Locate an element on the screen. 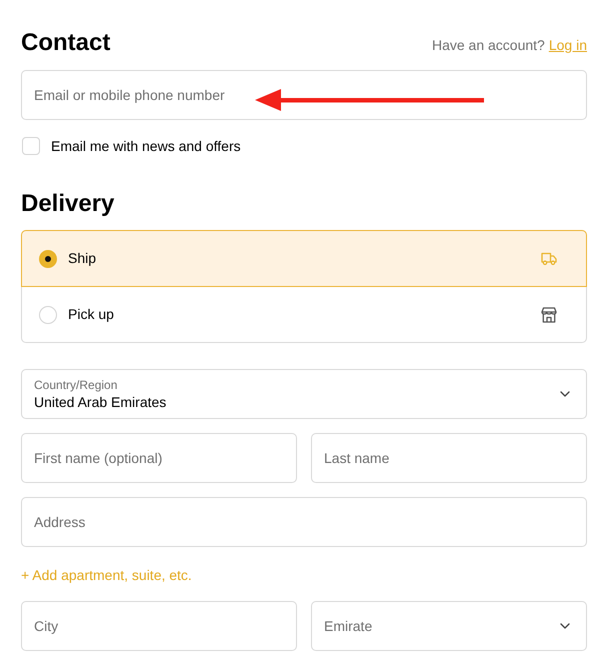 This screenshot has width=602, height=656. account-prompt: Have an account? is located at coordinates (488, 45).